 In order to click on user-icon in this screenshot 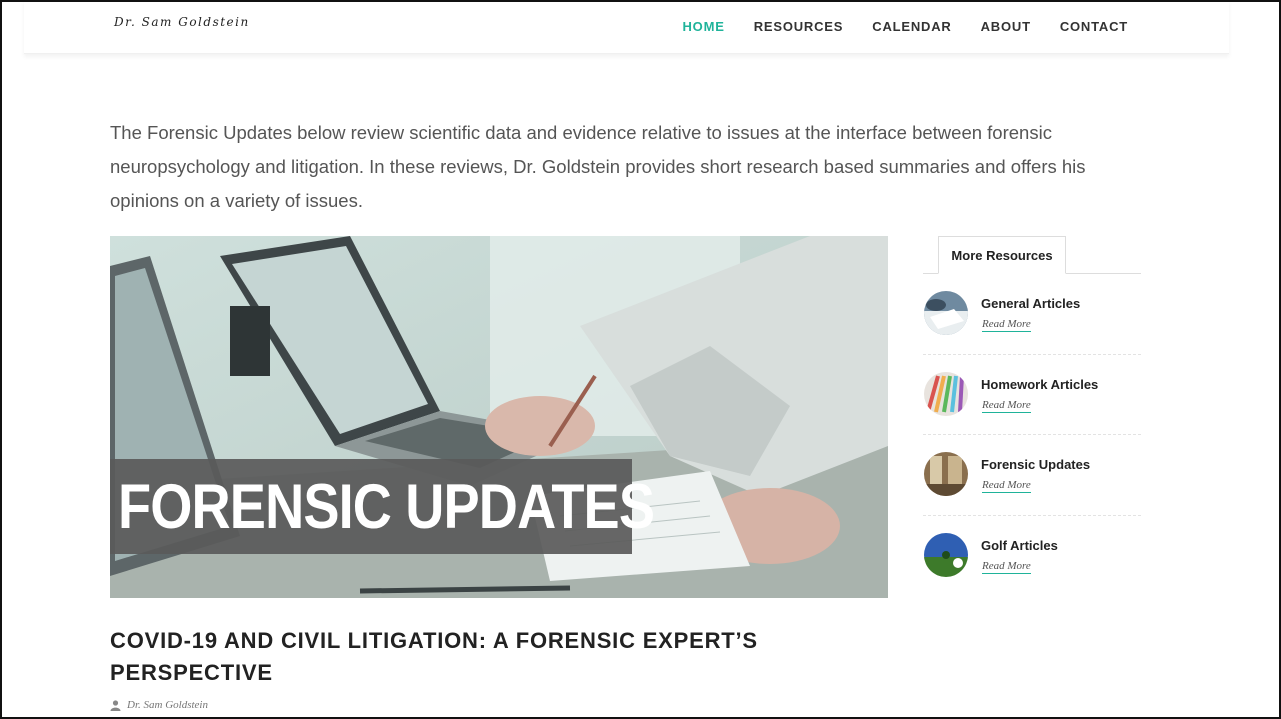, I will do `click(115, 705)`.